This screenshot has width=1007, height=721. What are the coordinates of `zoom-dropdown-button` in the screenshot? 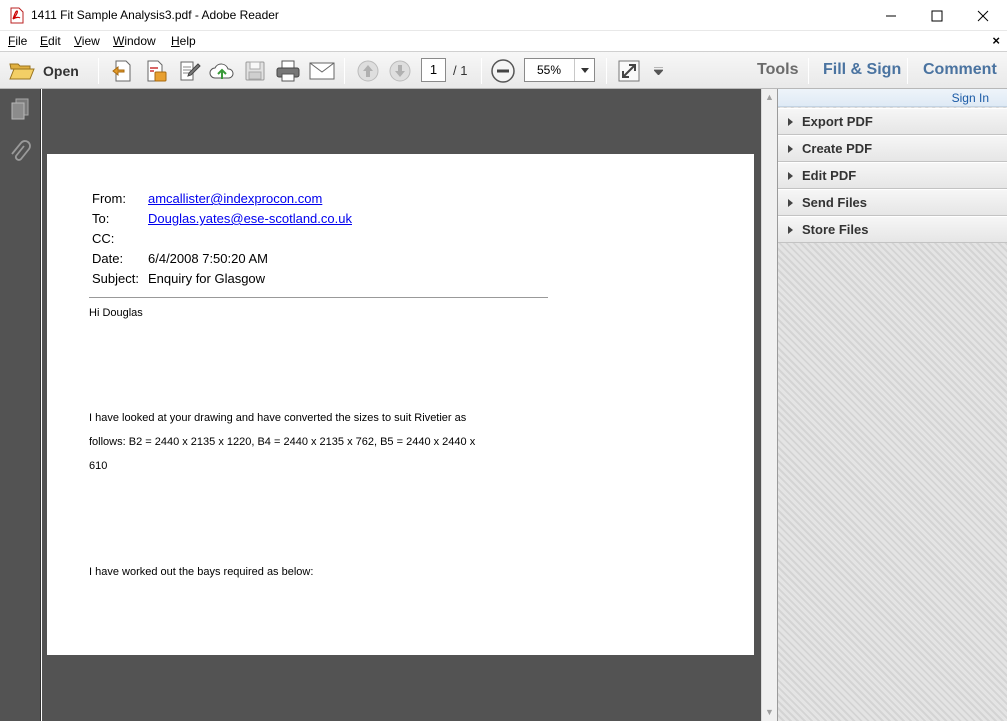 It's located at (584, 70).